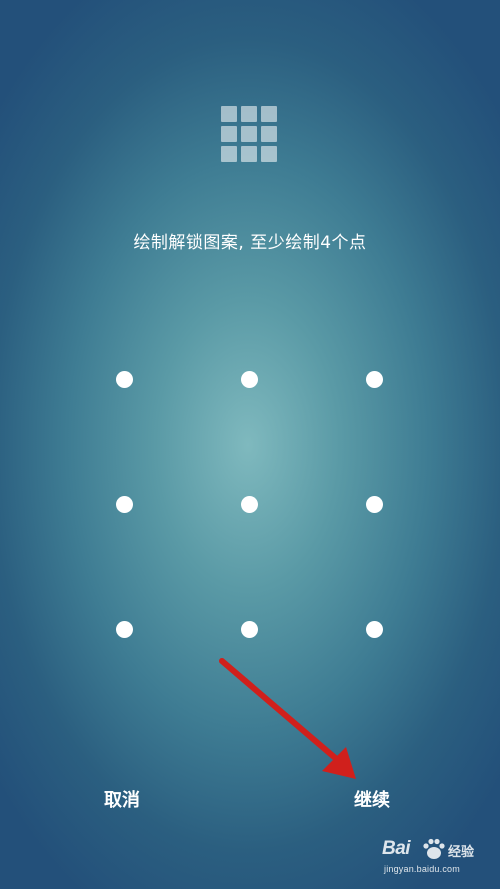 This screenshot has width=500, height=889. Describe the element at coordinates (461, 852) in the screenshot. I see `watermark-tag: 经验` at that location.